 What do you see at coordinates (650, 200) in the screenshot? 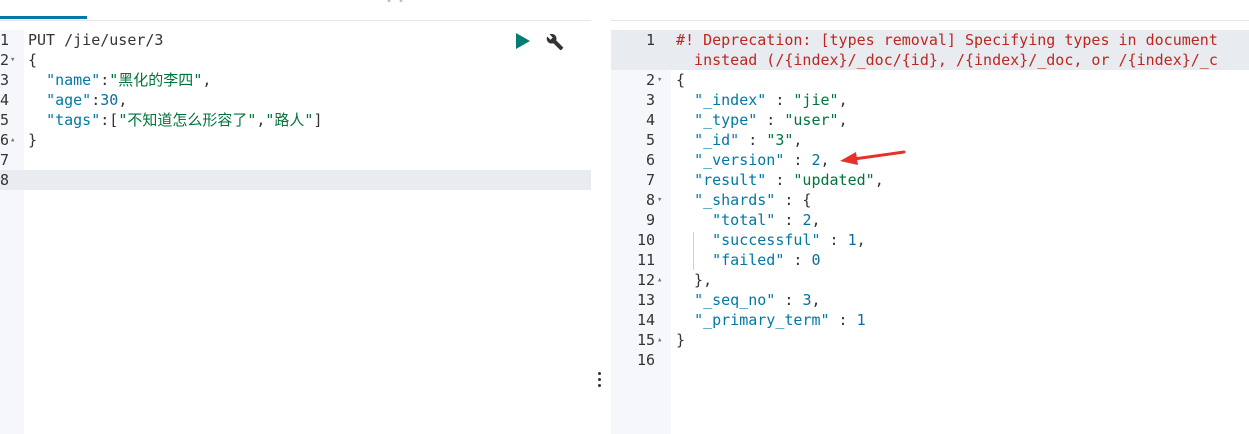
I see `line-number: 8` at bounding box center [650, 200].